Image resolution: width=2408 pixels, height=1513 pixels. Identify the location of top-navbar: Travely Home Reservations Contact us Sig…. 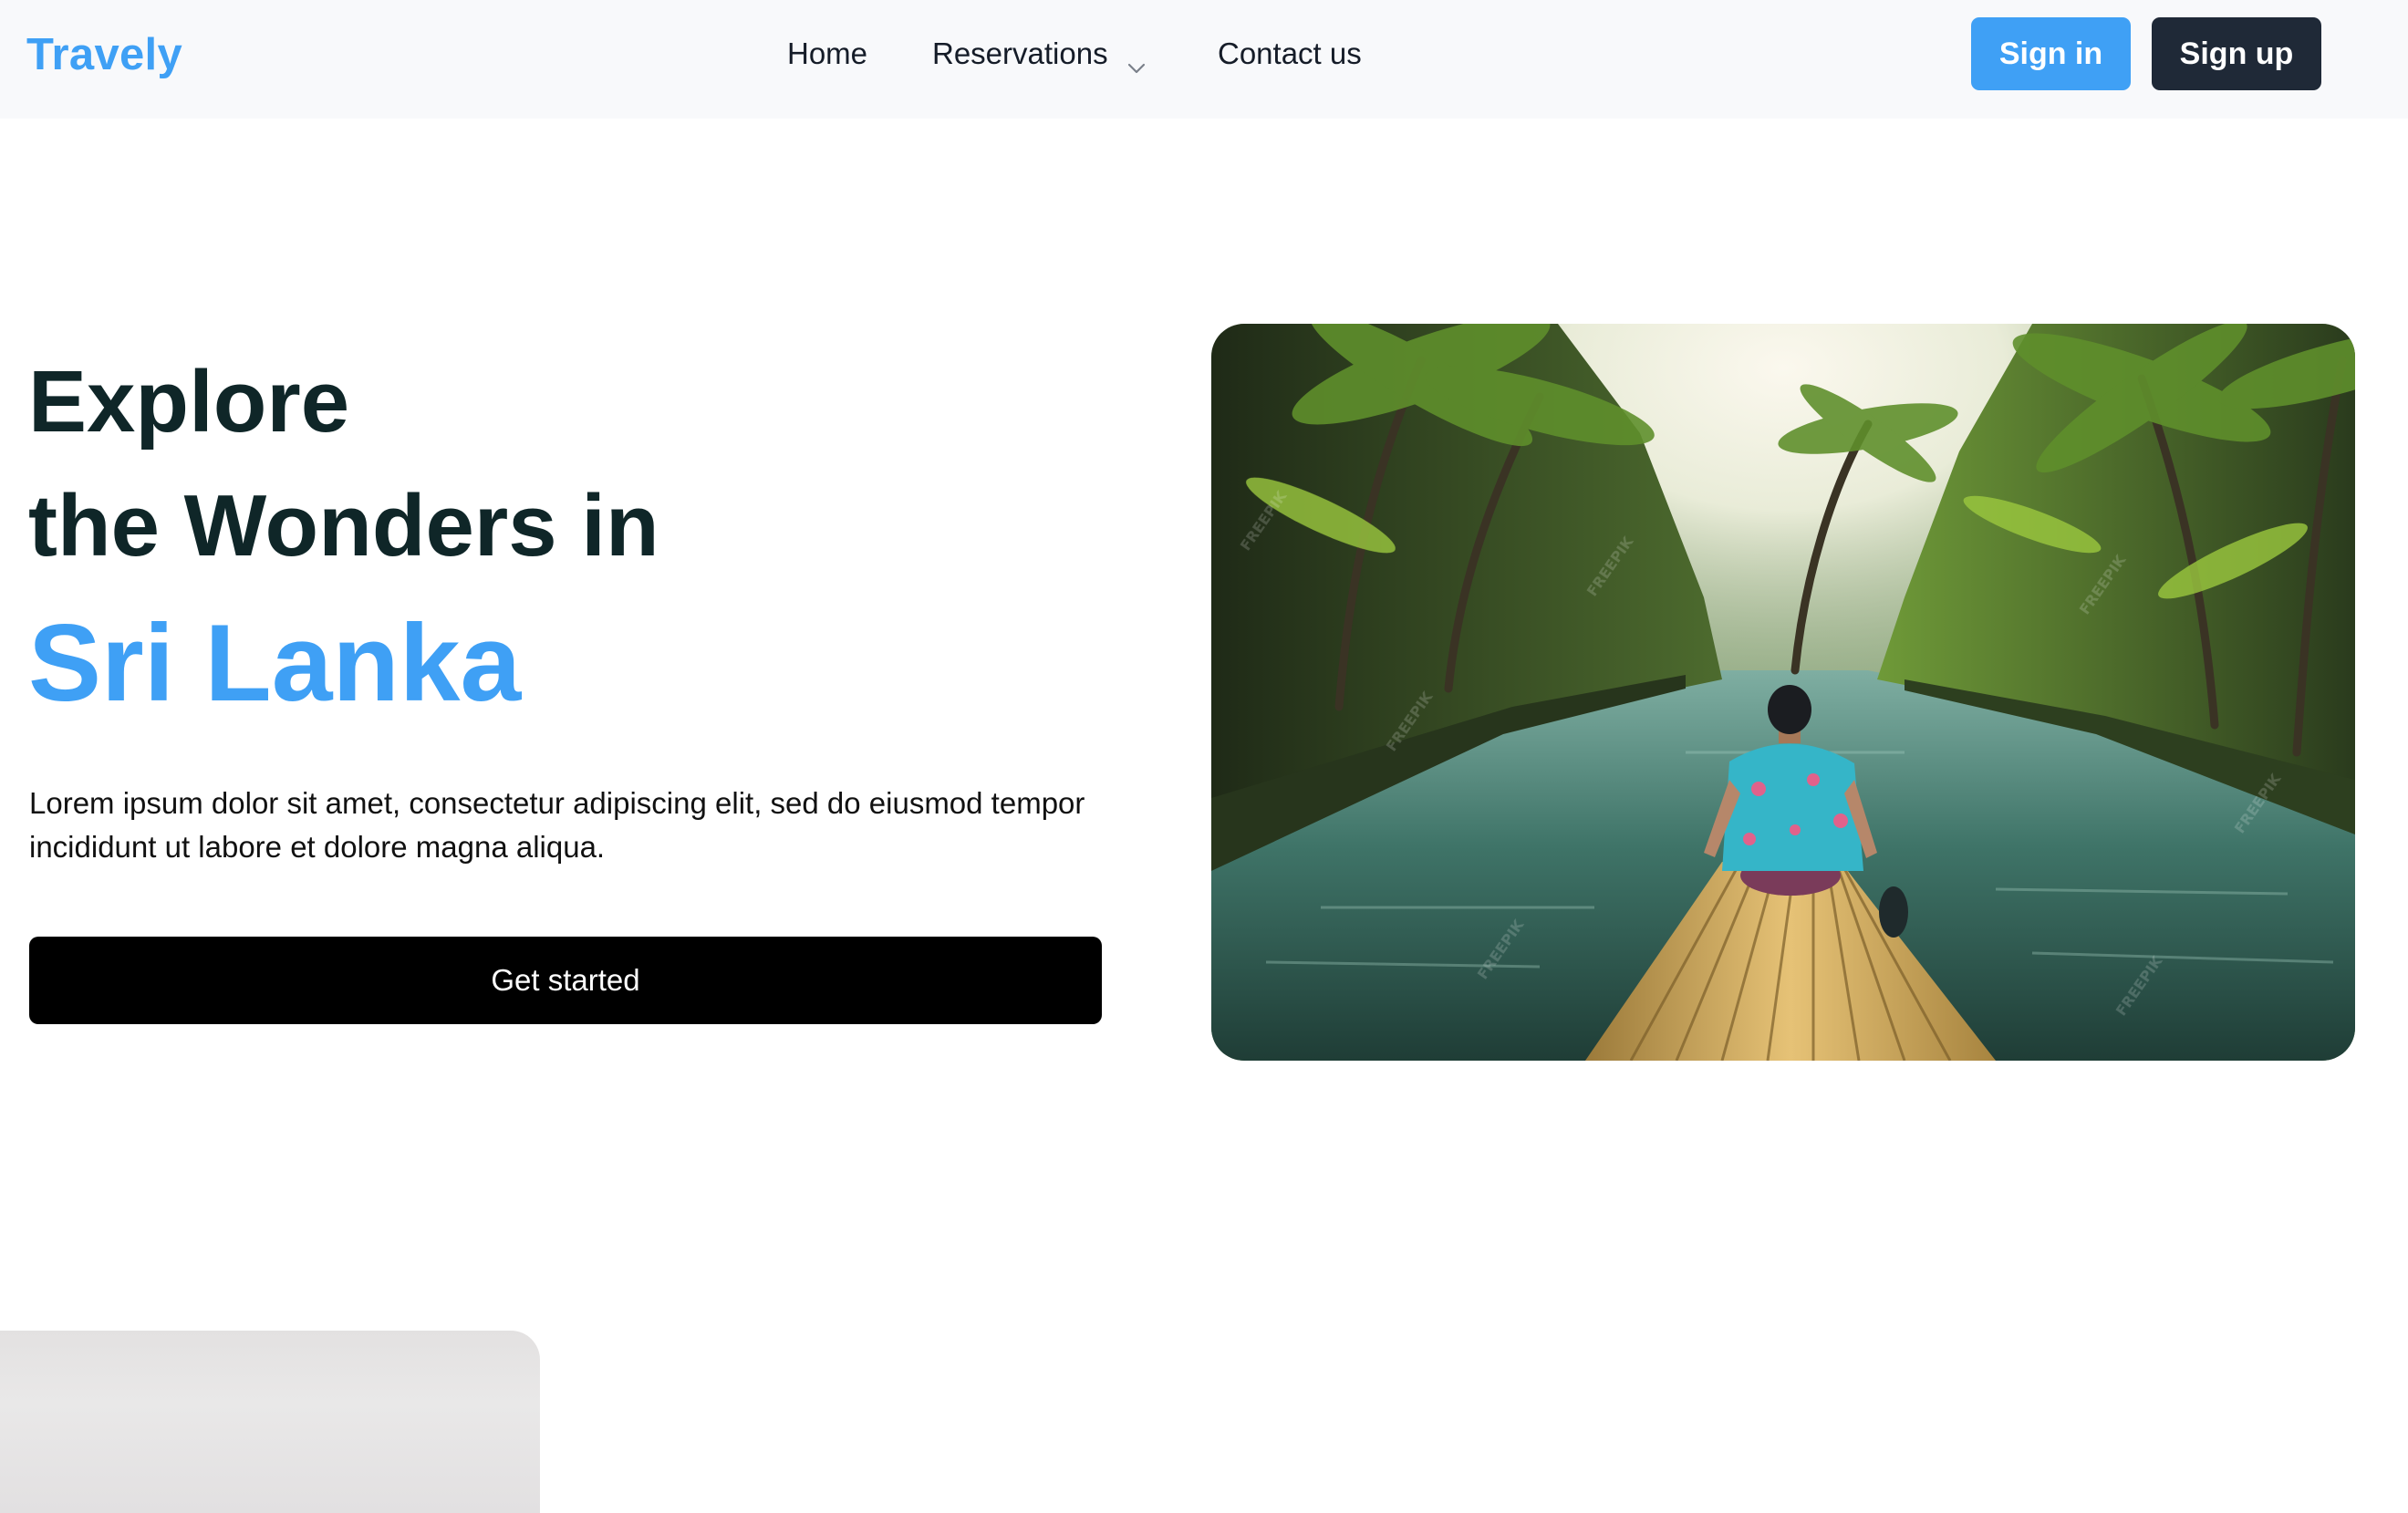
(1204, 59).